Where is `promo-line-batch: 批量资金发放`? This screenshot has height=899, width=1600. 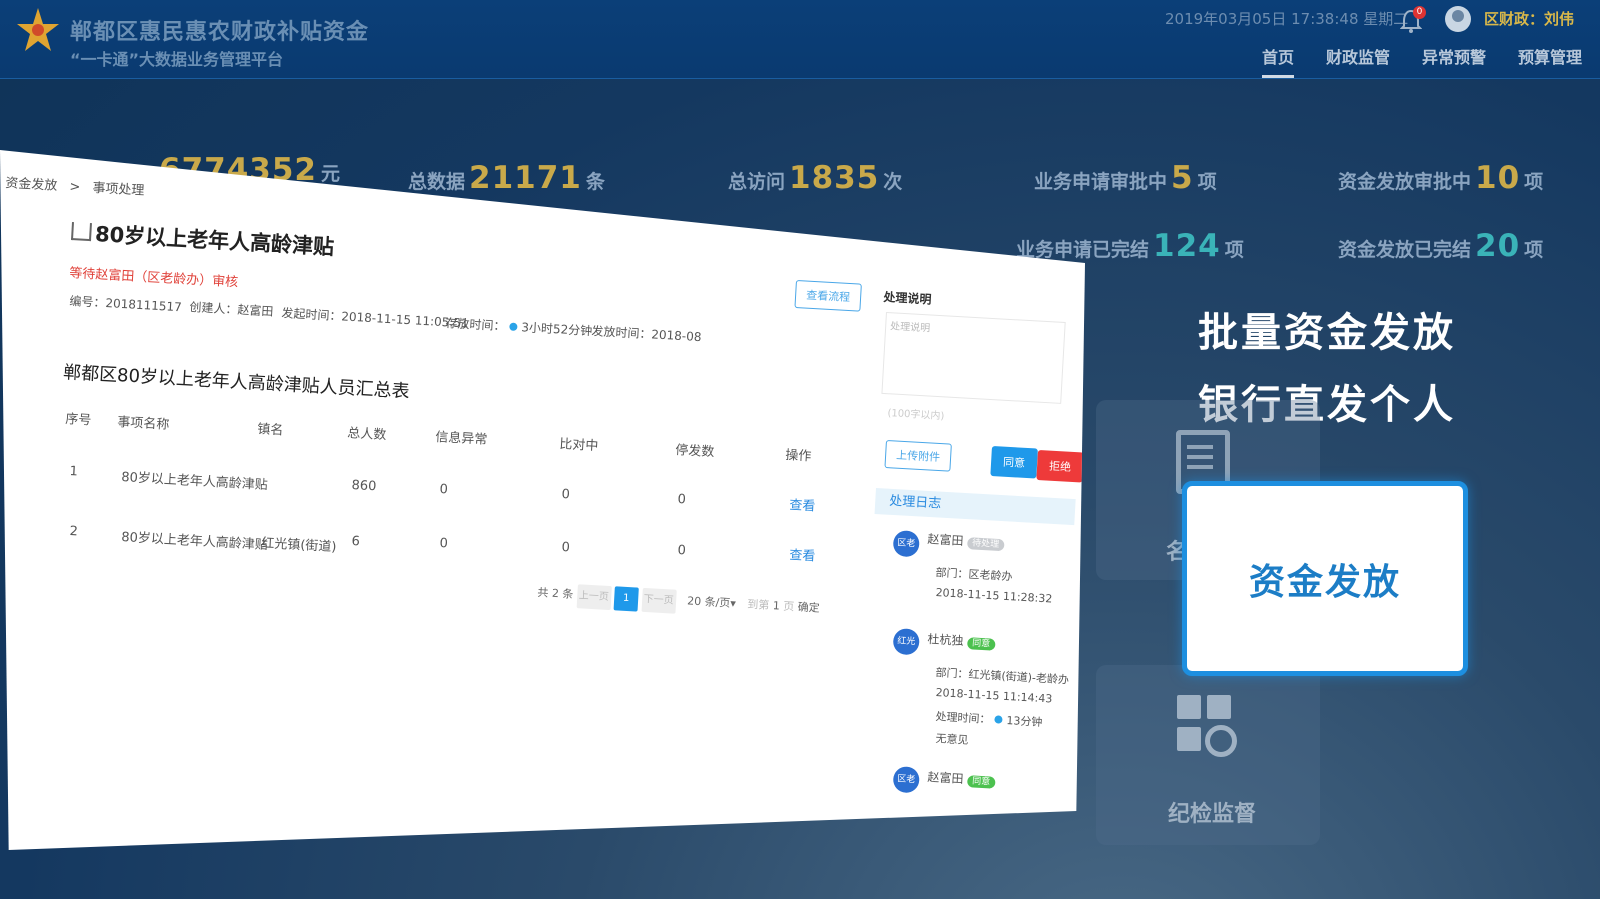
promo-line-batch: 批量资金发放 is located at coordinates (1327, 333).